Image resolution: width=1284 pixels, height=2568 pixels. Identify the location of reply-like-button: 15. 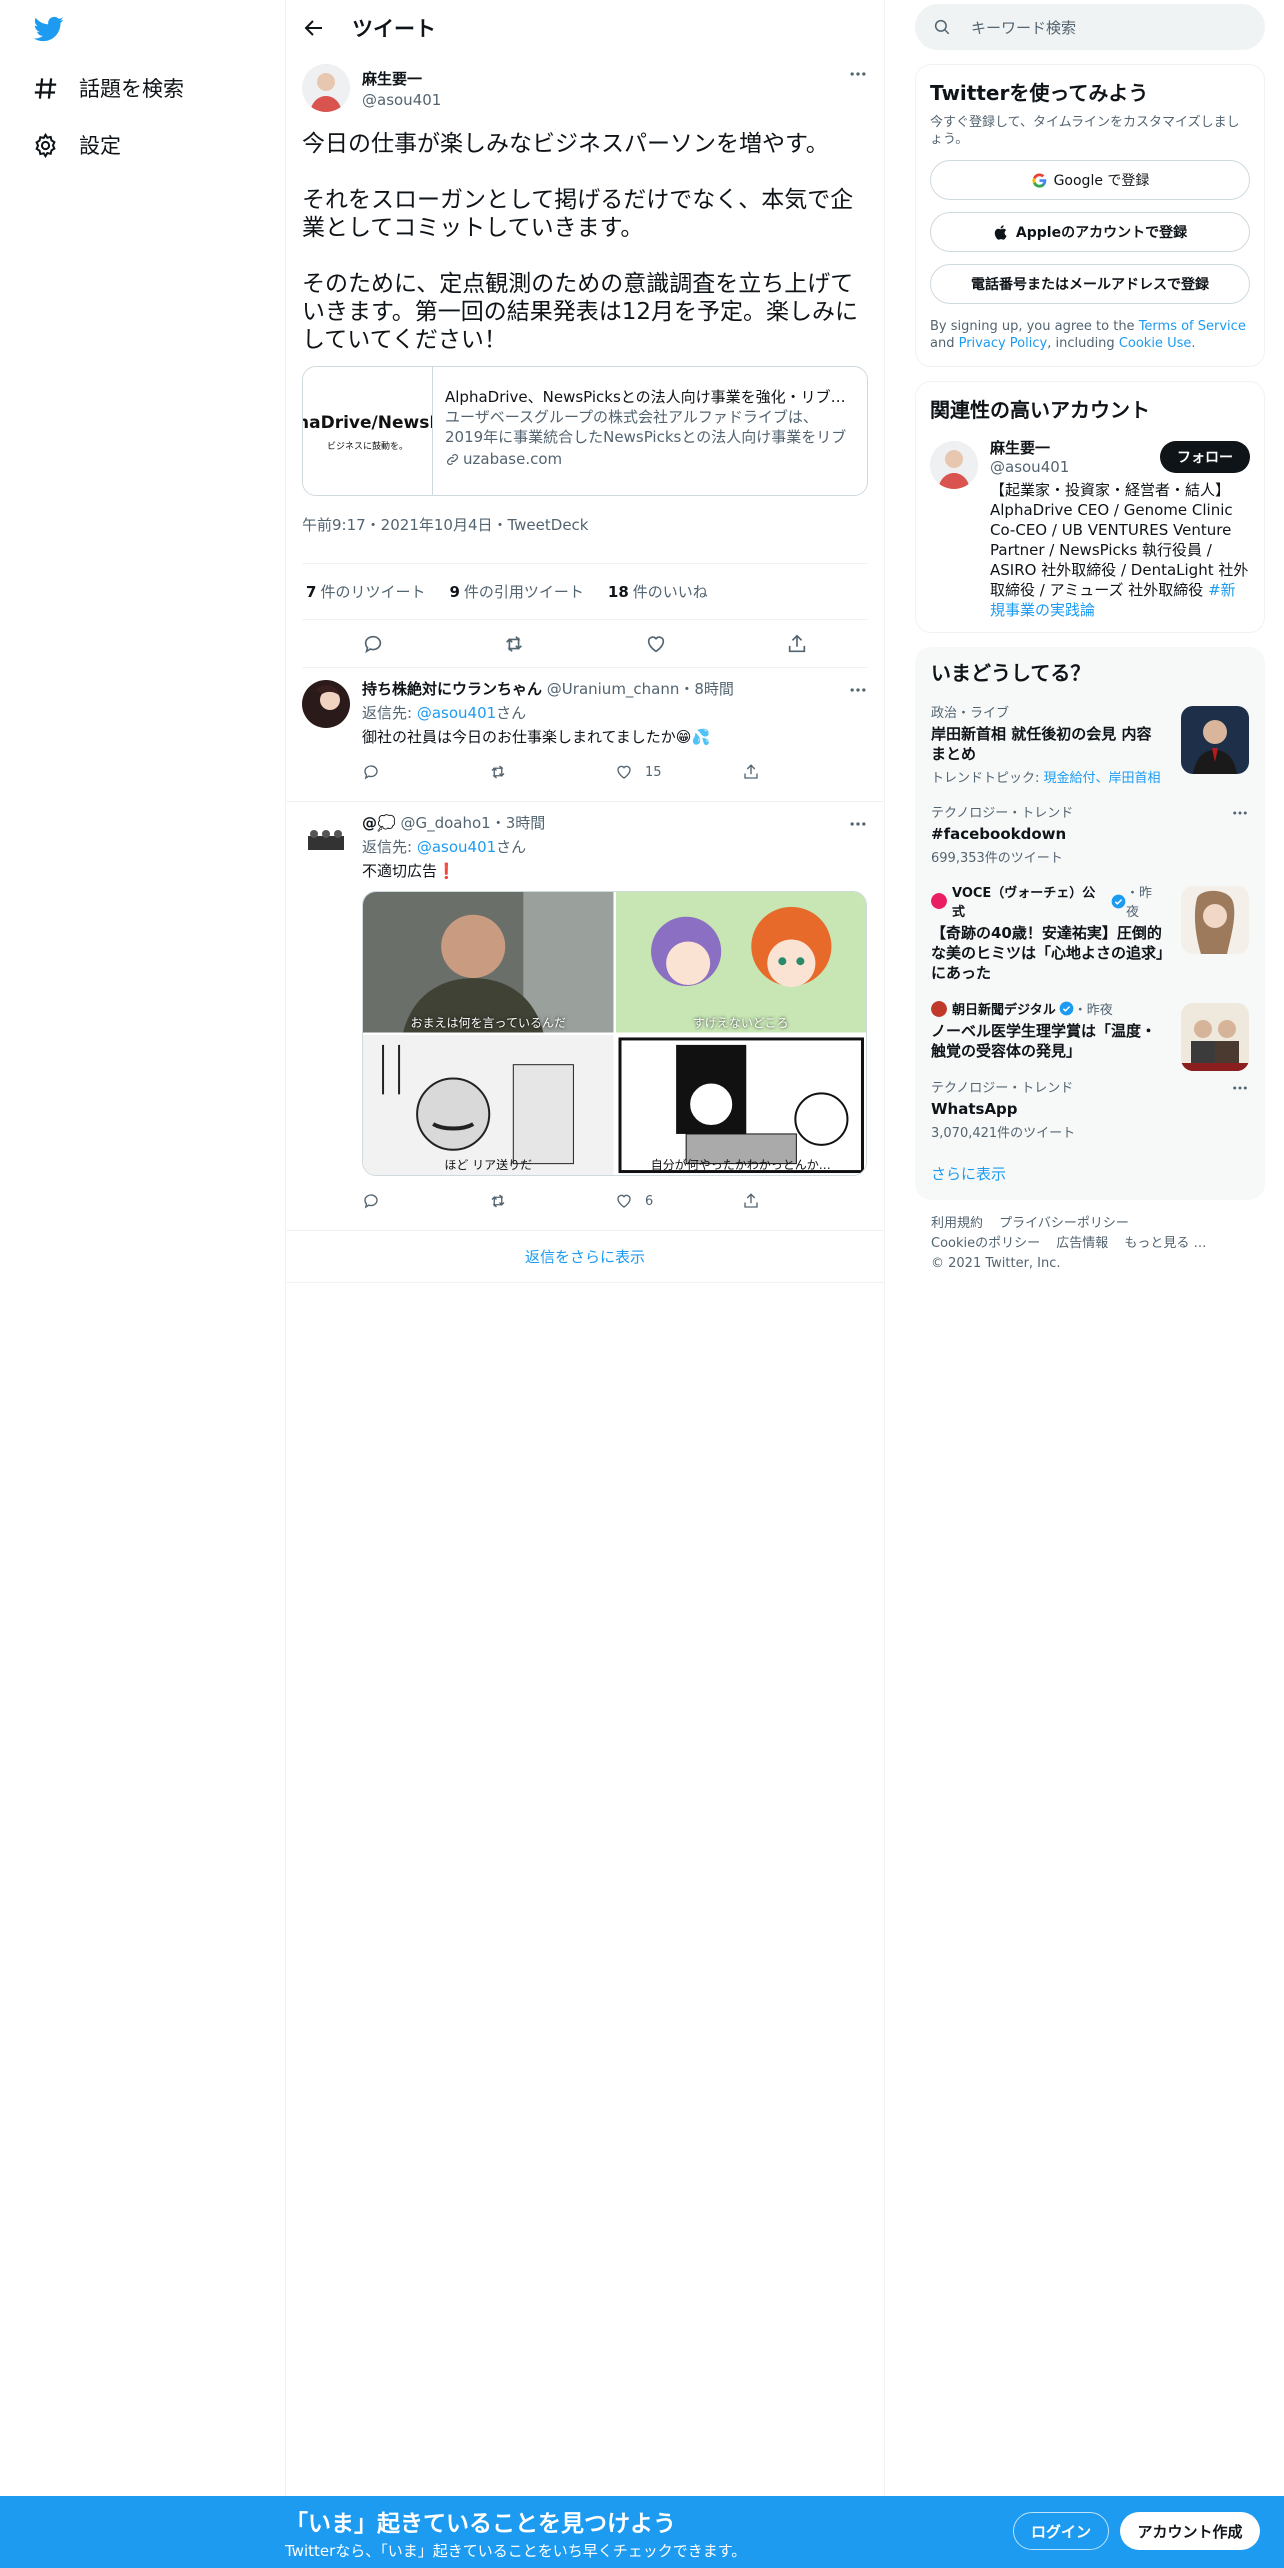
(678, 772).